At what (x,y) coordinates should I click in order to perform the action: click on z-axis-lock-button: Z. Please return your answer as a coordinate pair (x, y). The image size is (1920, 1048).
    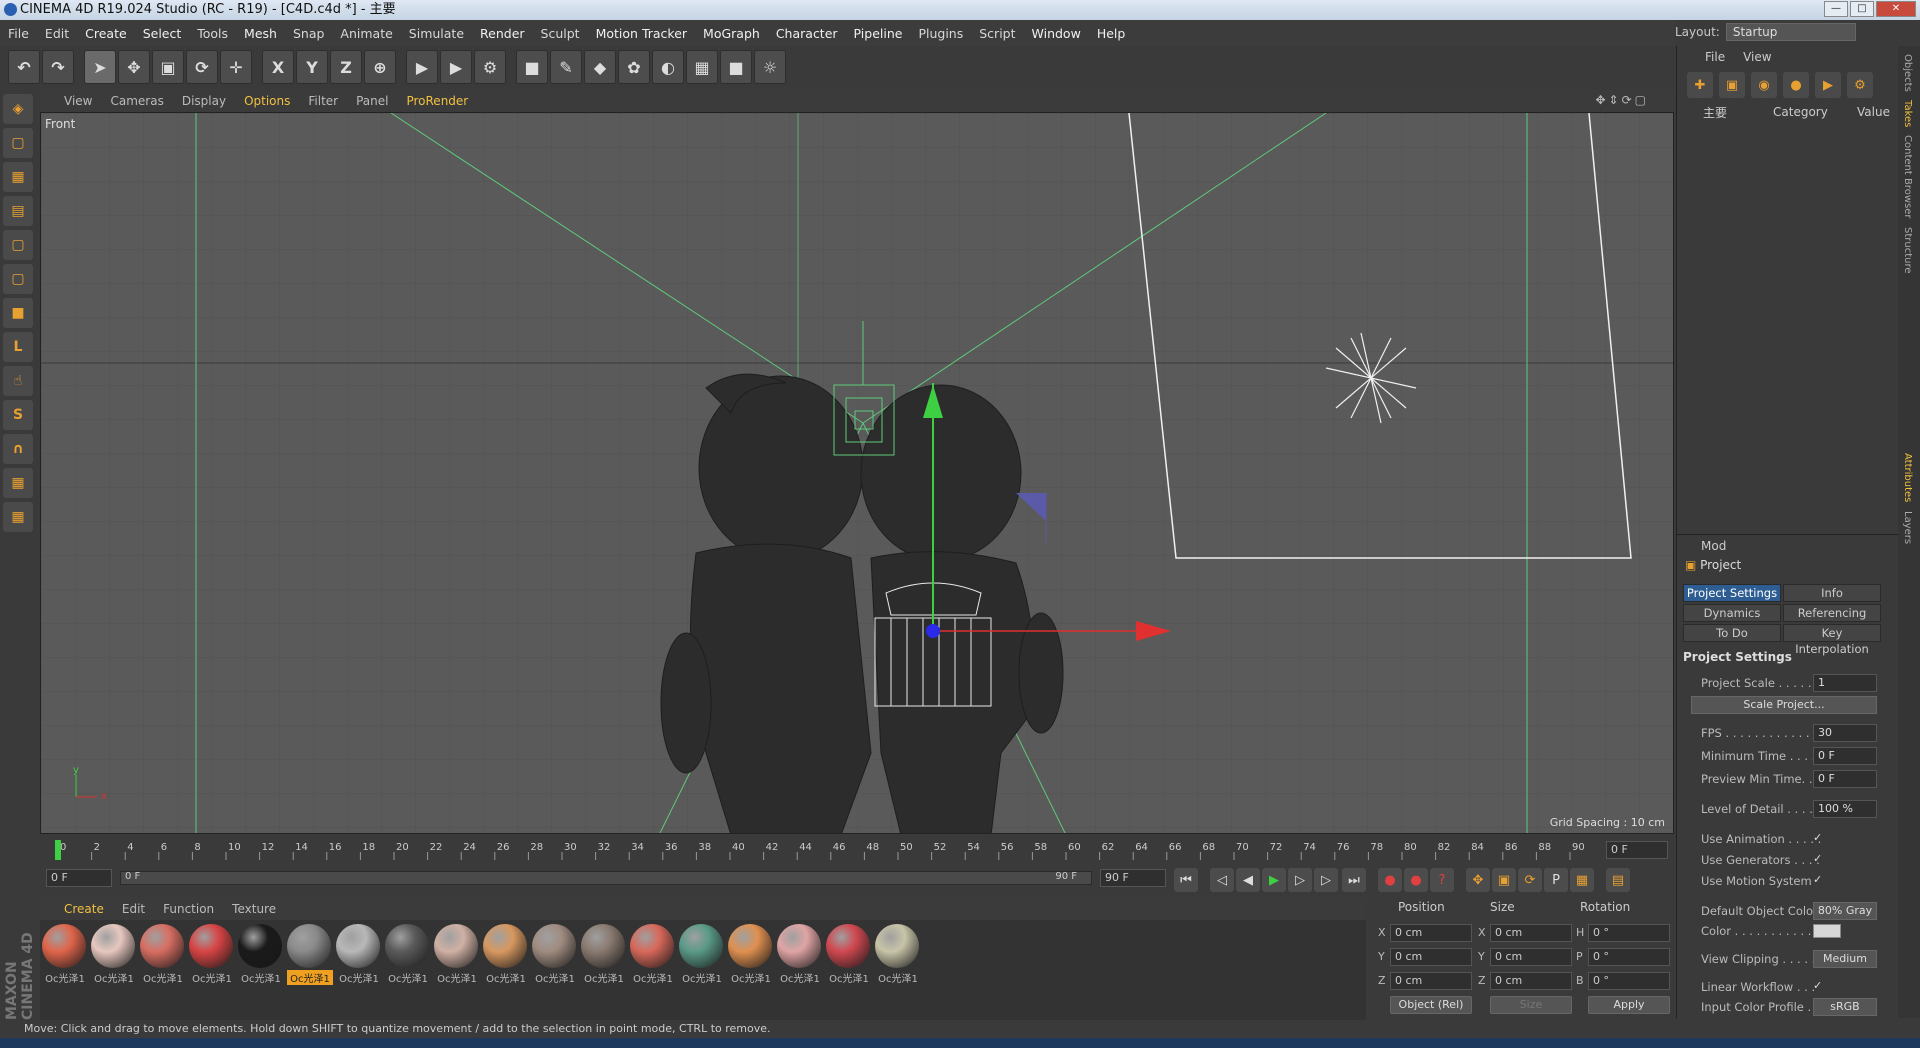
    Looking at the image, I should click on (346, 67).